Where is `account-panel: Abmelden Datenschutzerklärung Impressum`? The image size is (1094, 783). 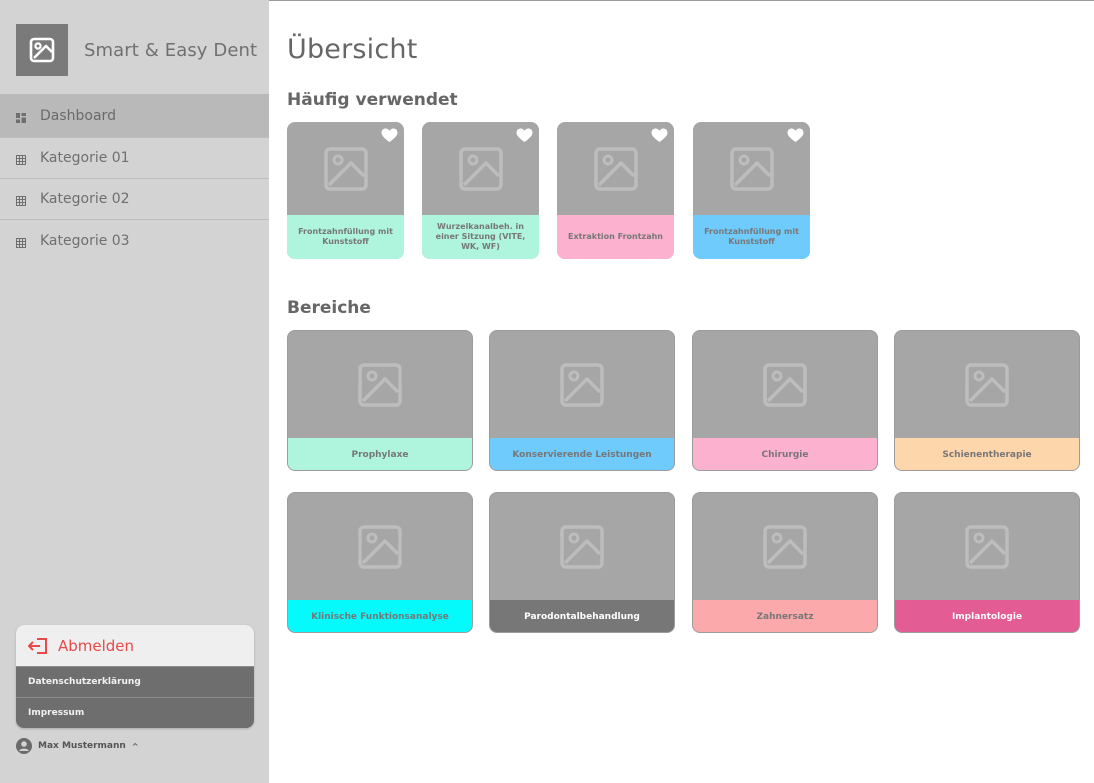 account-panel: Abmelden Datenschutzerklärung Impressum is located at coordinates (135, 676).